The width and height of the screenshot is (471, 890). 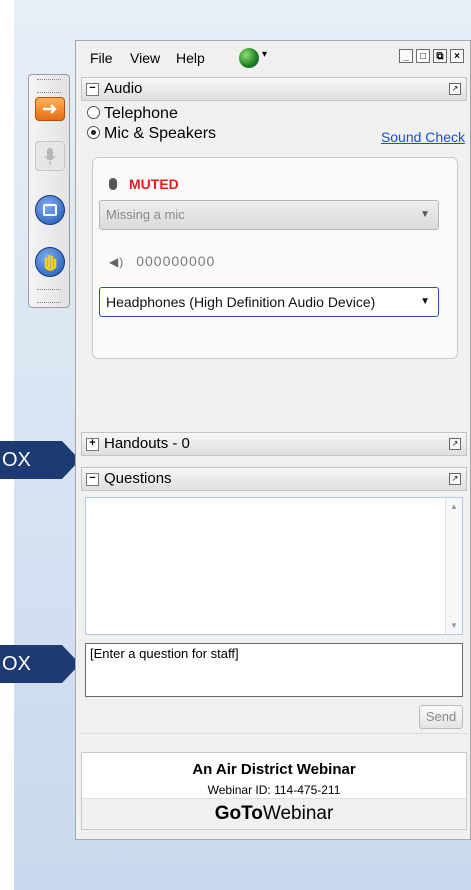 I want to click on sound-check-link: Sound Check, so click(x=423, y=137).